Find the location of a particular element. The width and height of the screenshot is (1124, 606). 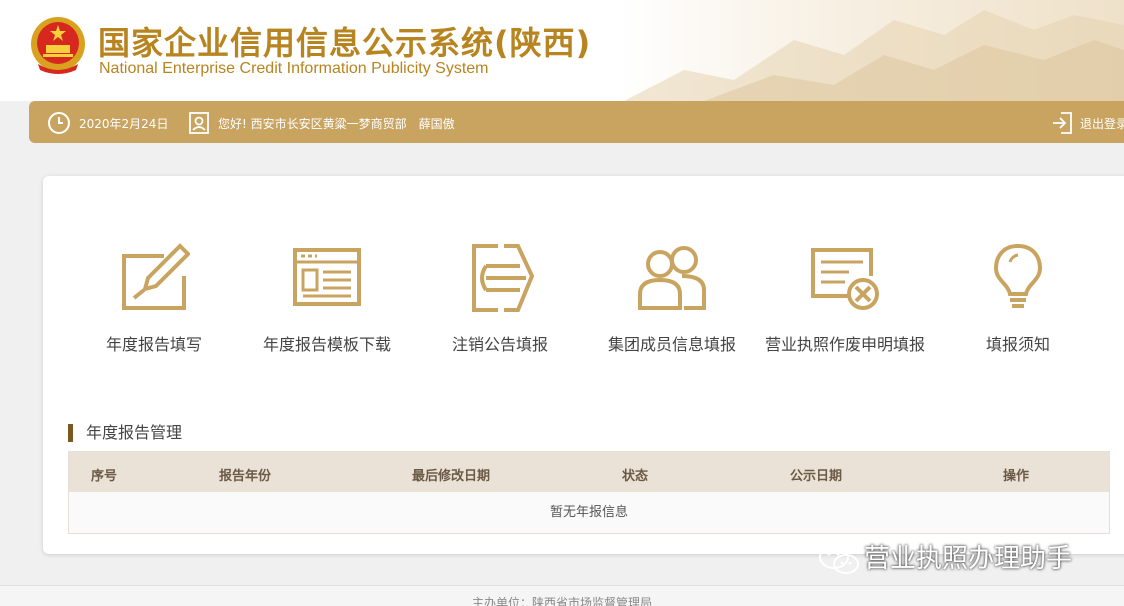

tile-license-void: 营业执照作废申明填报 is located at coordinates (845, 299).